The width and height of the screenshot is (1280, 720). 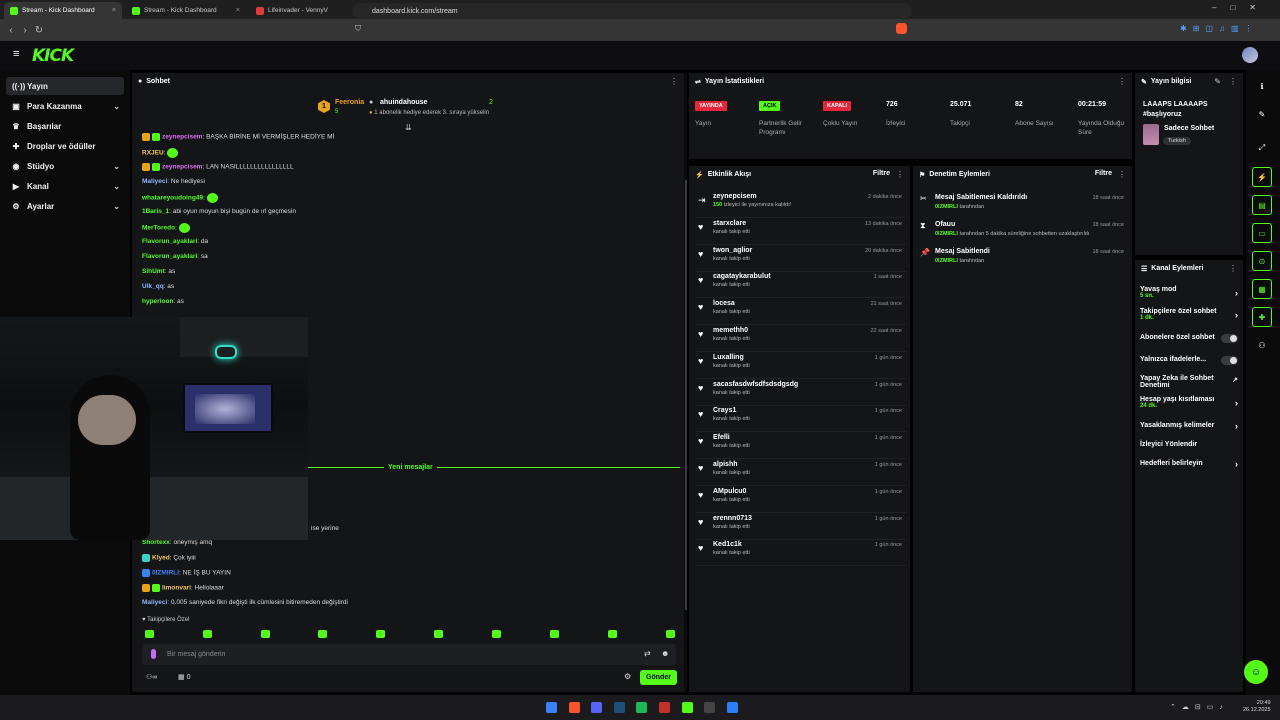 What do you see at coordinates (687, 707) in the screenshot?
I see `kick-icon` at bounding box center [687, 707].